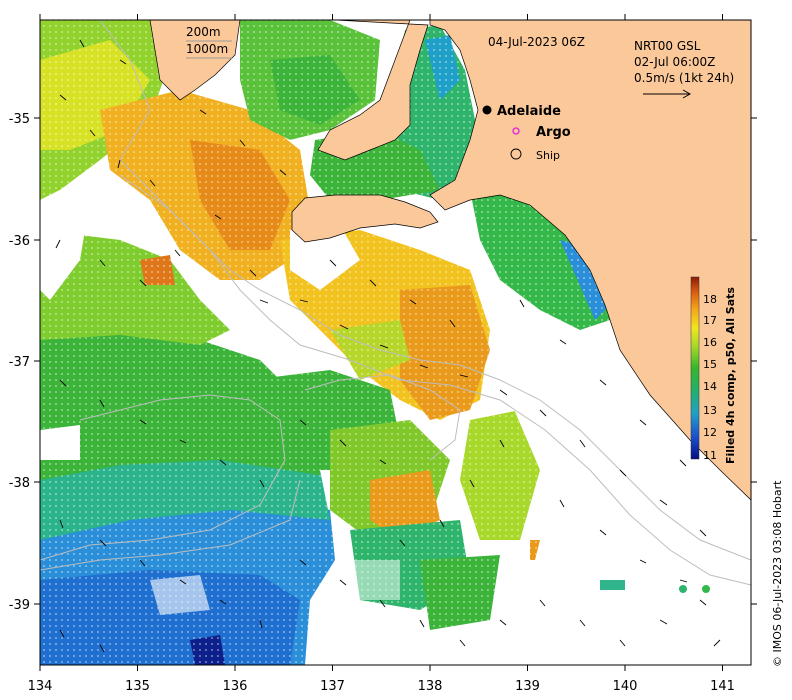  I want to click on colorbar-tick: 11, so click(710, 455).